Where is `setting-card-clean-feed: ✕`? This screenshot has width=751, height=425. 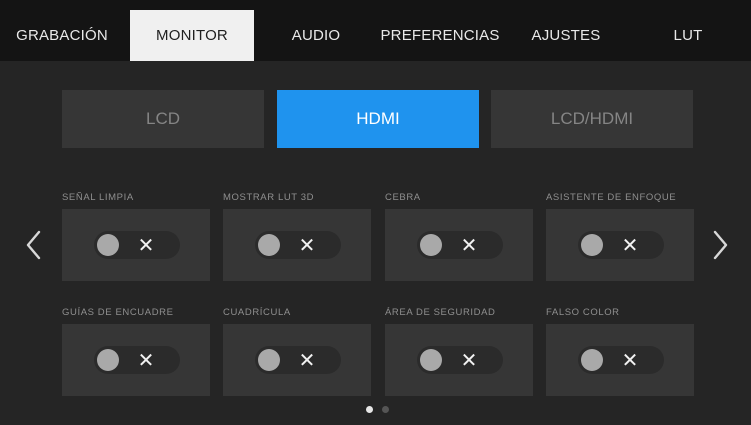
setting-card-clean-feed: ✕ is located at coordinates (136, 245).